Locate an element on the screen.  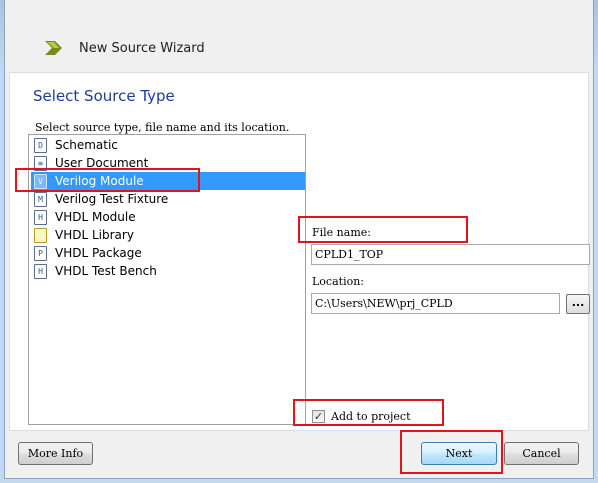
document-icon: ≡ is located at coordinates (40, 163).